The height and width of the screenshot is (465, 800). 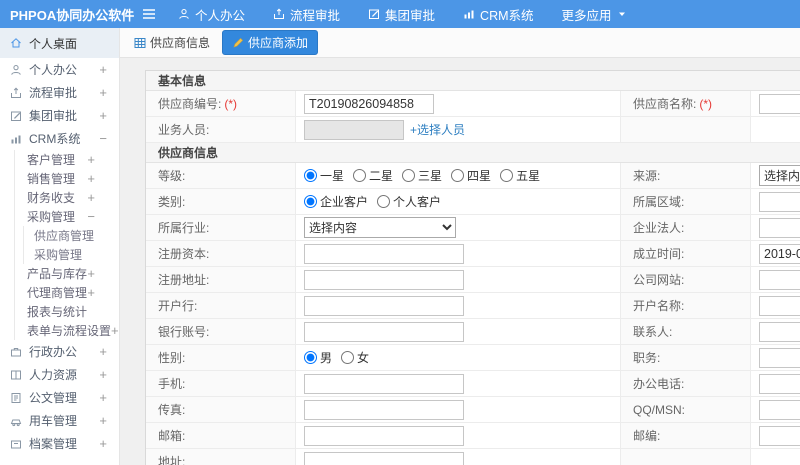 I want to click on topnav-item-workflow-approval: 流程审批, so click(x=306, y=14).